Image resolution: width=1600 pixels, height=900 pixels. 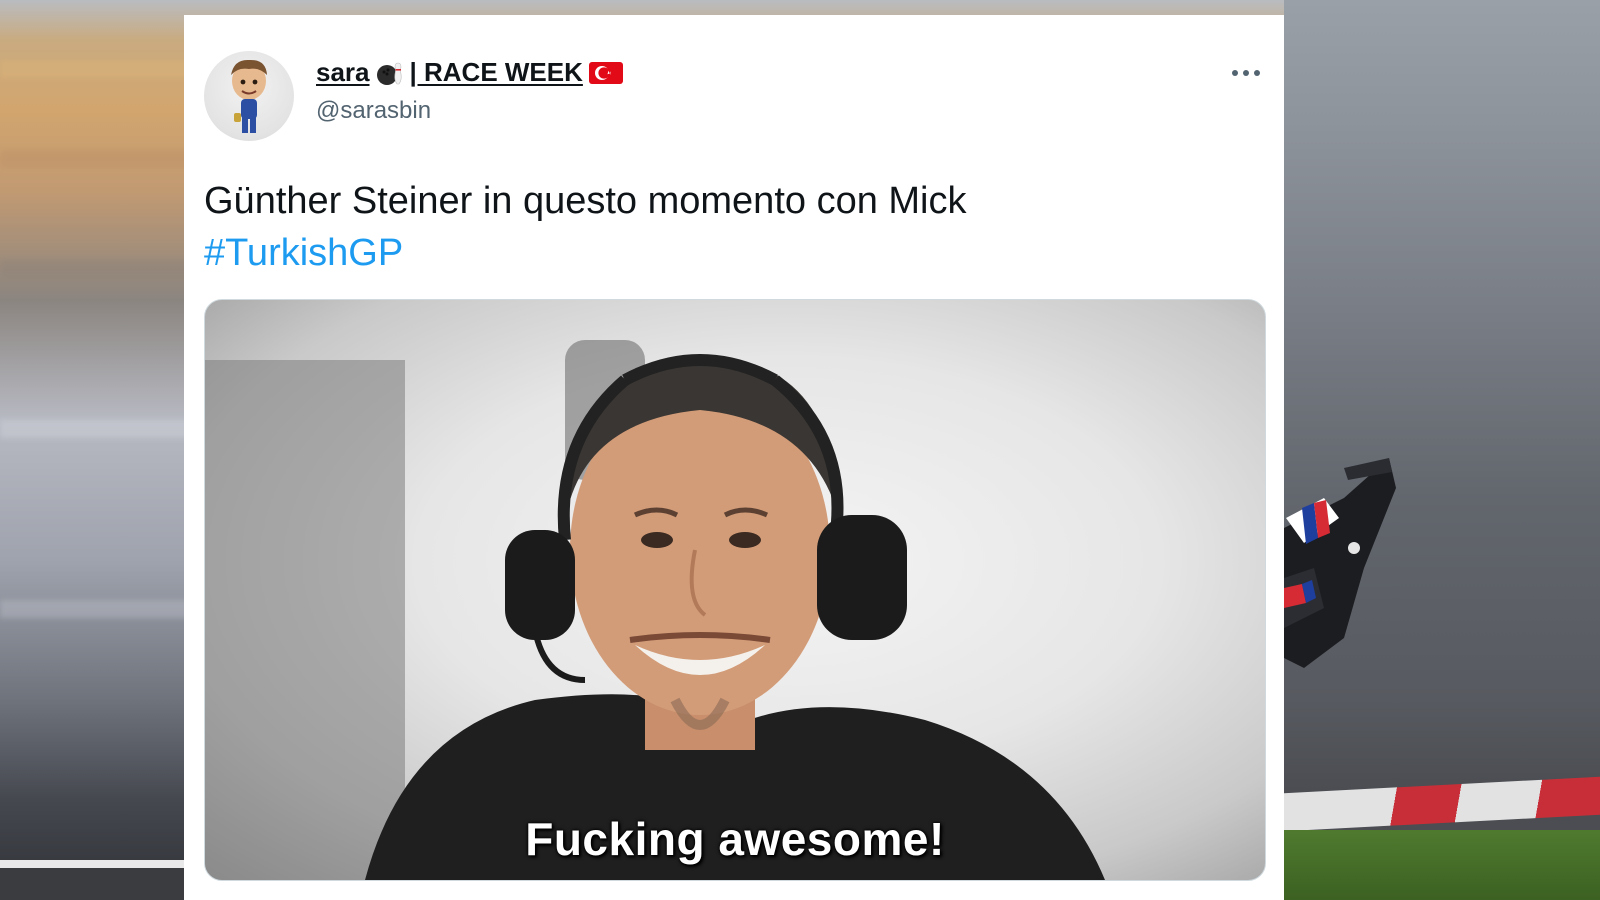 What do you see at coordinates (373, 111) in the screenshot?
I see `author-handle: @sarasbin` at bounding box center [373, 111].